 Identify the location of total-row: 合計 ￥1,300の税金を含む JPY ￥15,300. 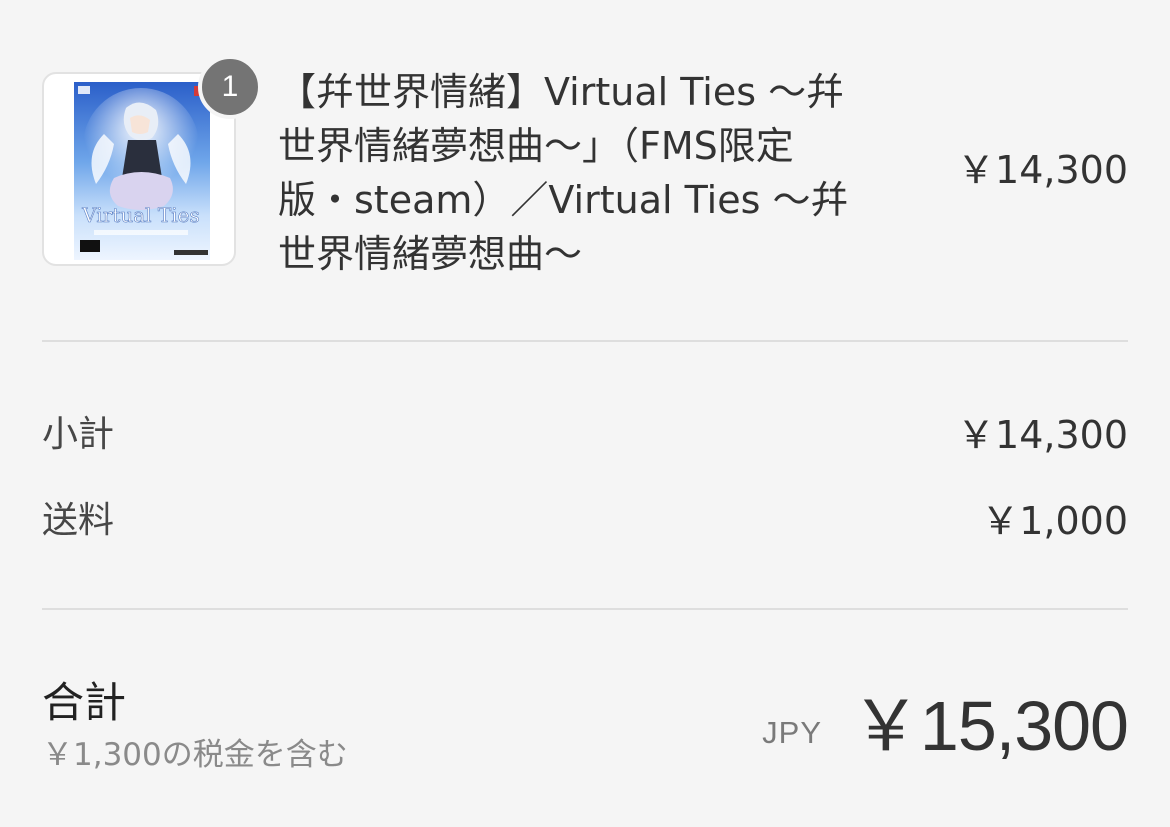
(585, 732).